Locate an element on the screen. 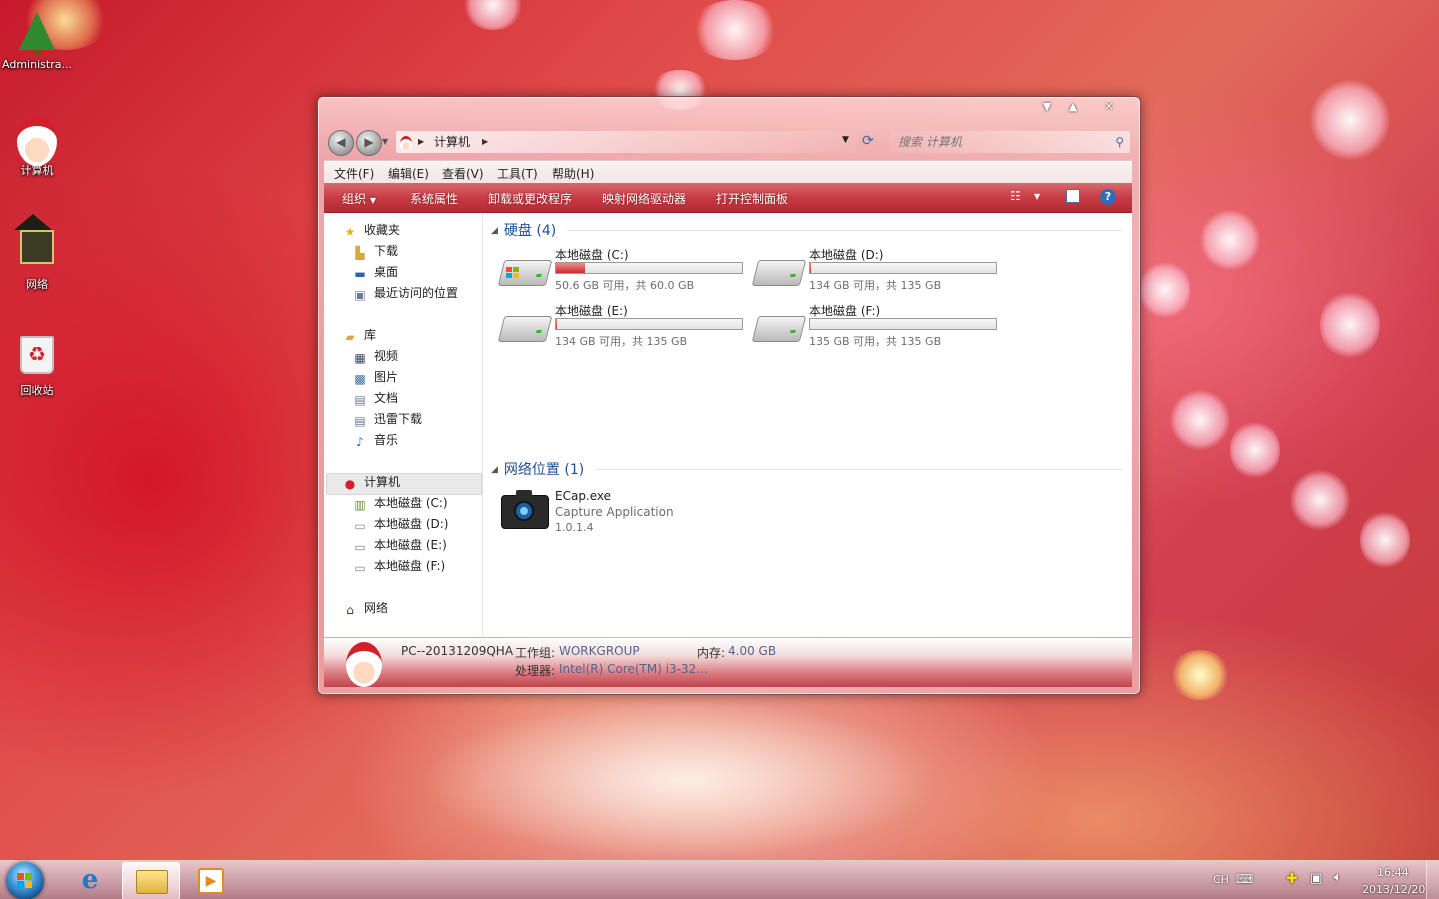  nav-drive-c: ▥ 本地磁盘 (C:) is located at coordinates (400, 503).